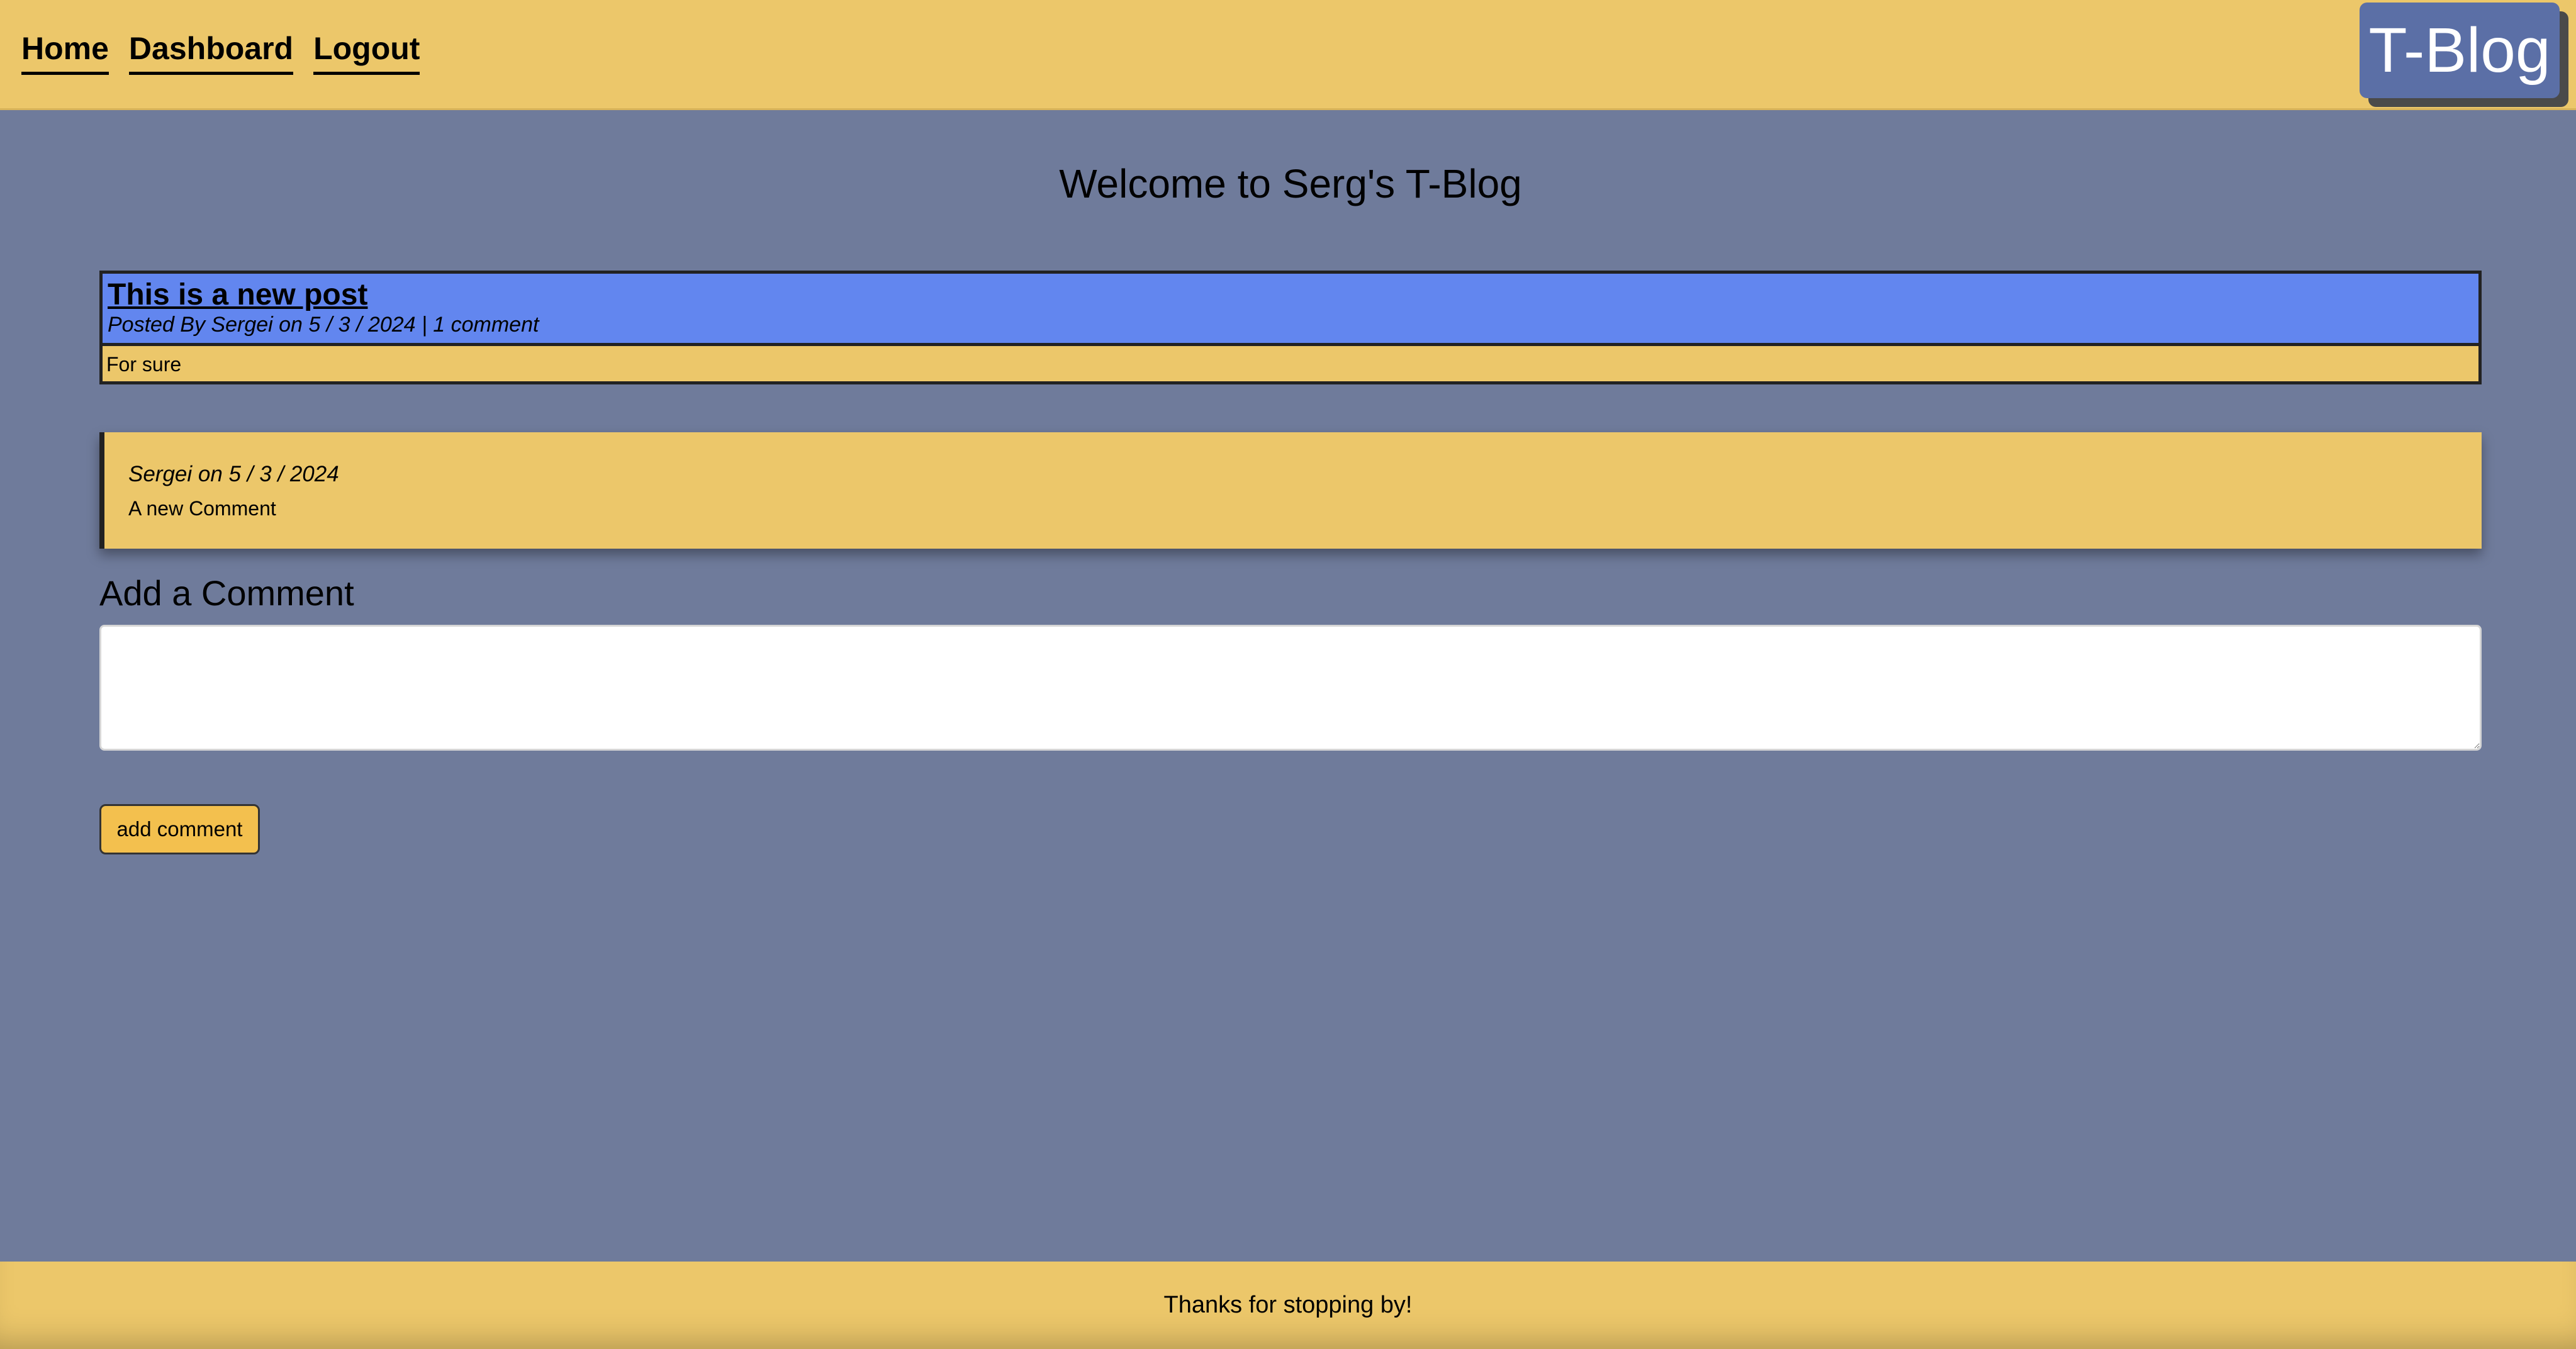 The image size is (2576, 1349). I want to click on nav-dashboard-link: Dashboard, so click(211, 54).